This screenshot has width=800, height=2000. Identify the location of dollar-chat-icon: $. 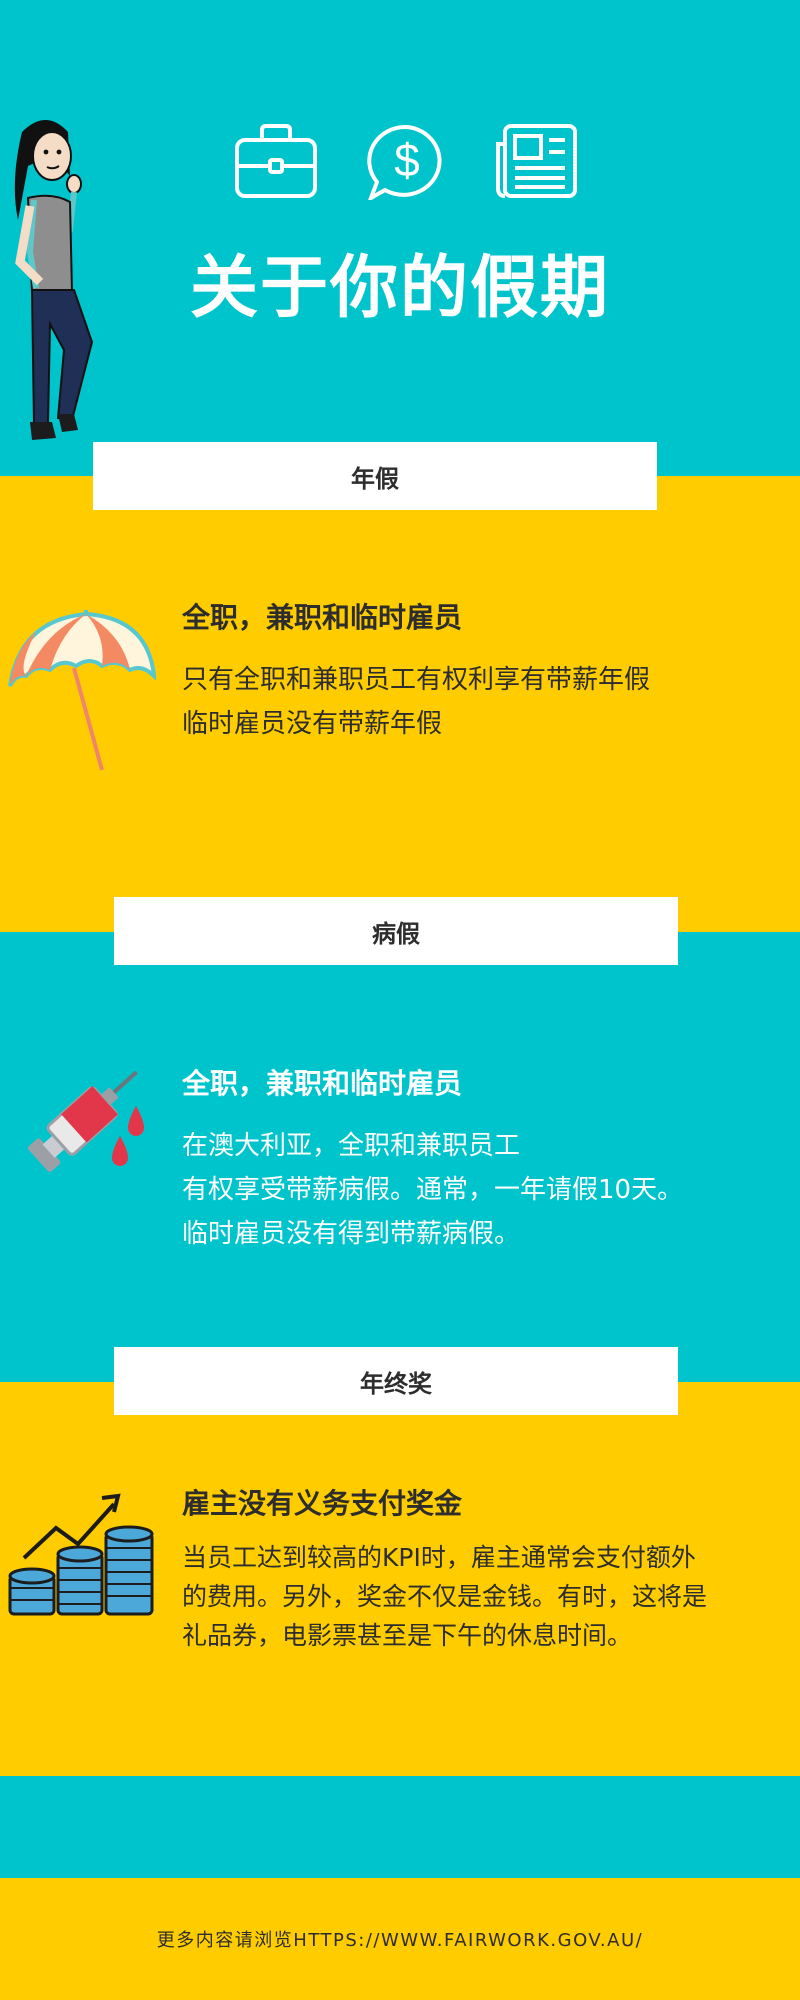
(404, 162).